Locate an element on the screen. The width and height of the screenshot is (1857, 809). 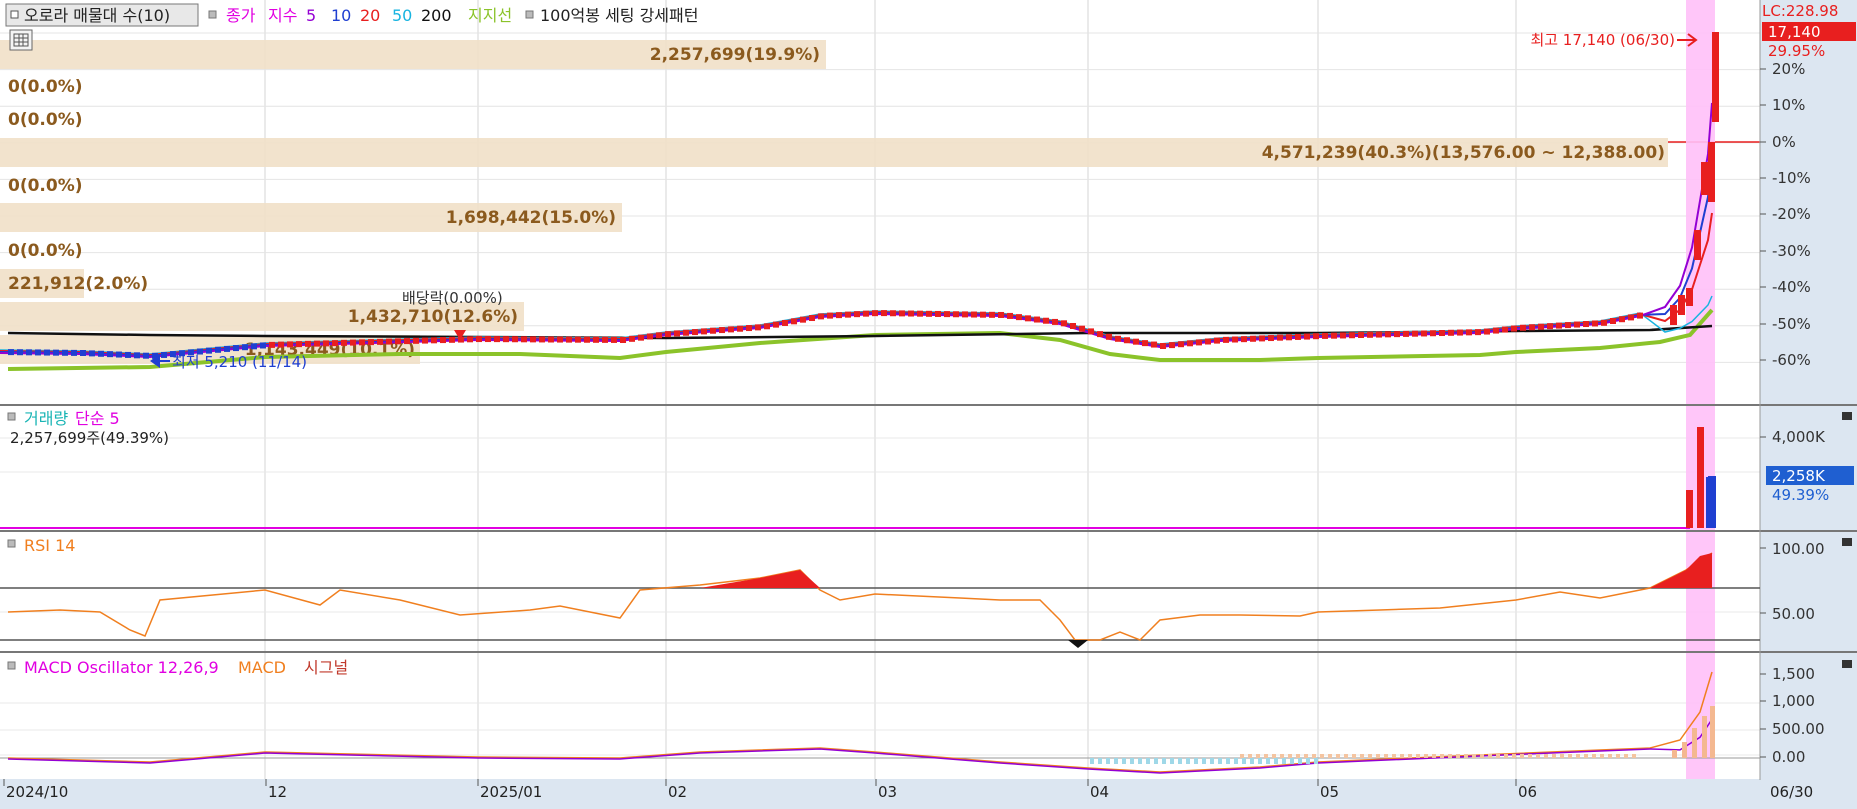
price-tick-label: -30% is located at coordinates (1791, 251).